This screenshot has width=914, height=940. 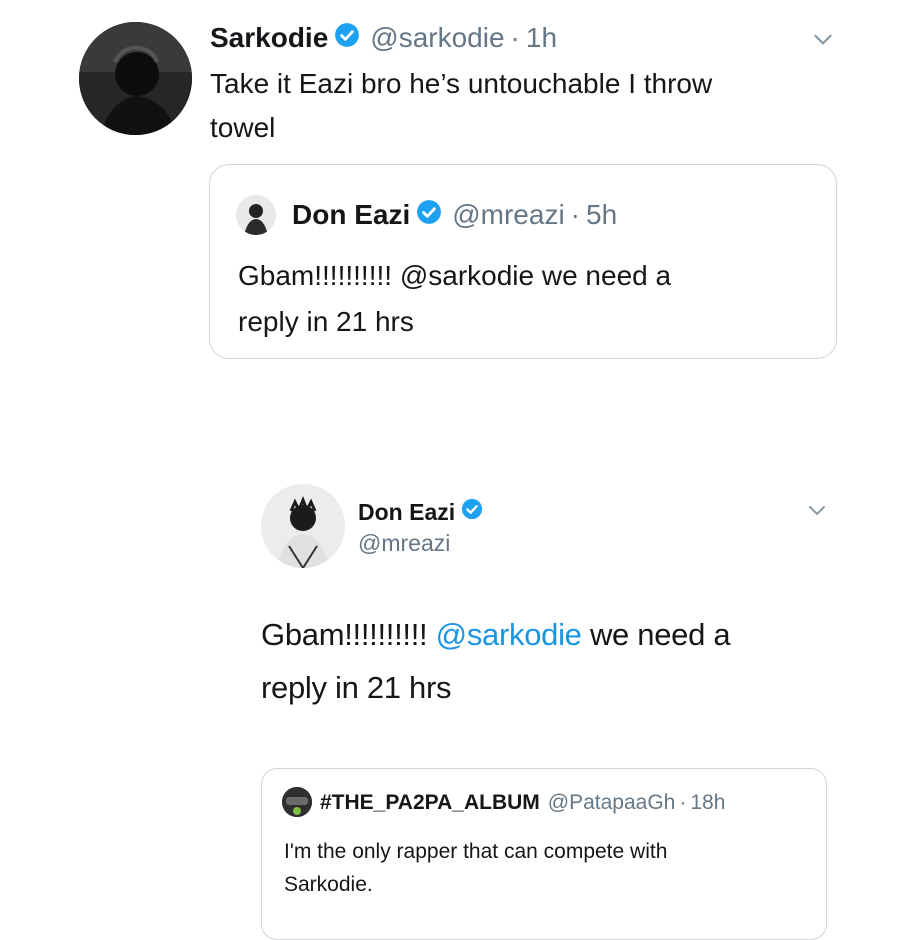 I want to click on display-name: Don Eazi, so click(x=406, y=512).